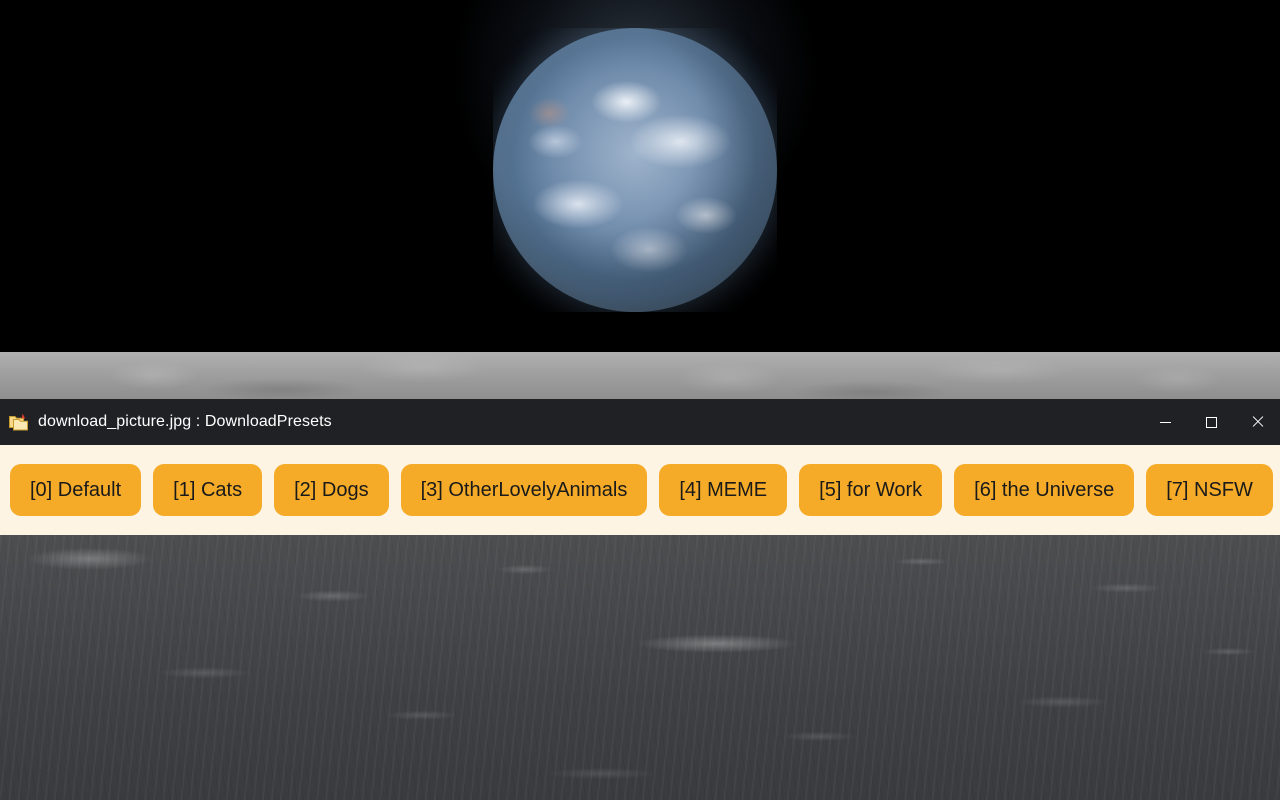 Image resolution: width=1280 pixels, height=800 pixels. I want to click on lunar-horizon-band, so click(640, 373).